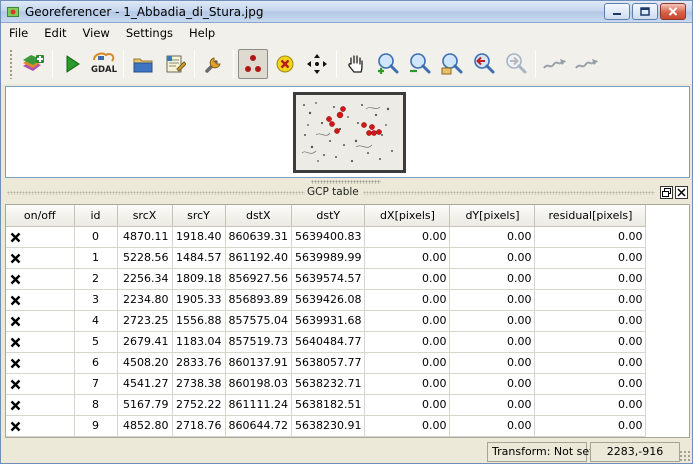  I want to click on link-georeferencer-to-qgis-button, so click(555, 64).